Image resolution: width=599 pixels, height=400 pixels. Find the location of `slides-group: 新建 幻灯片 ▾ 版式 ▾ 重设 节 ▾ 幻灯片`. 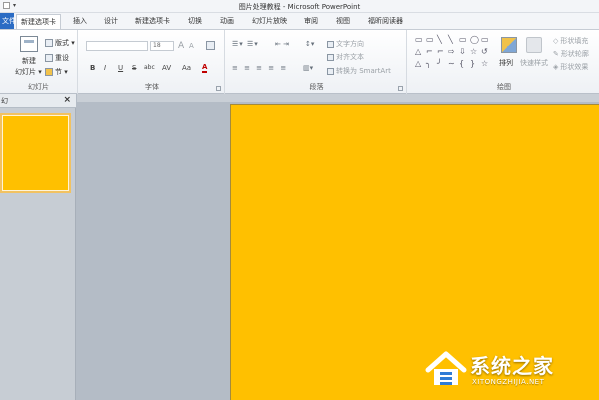

slides-group: 新建 幻灯片 ▾ 版式 ▾ 重设 节 ▾ 幻灯片 is located at coordinates (39, 62).